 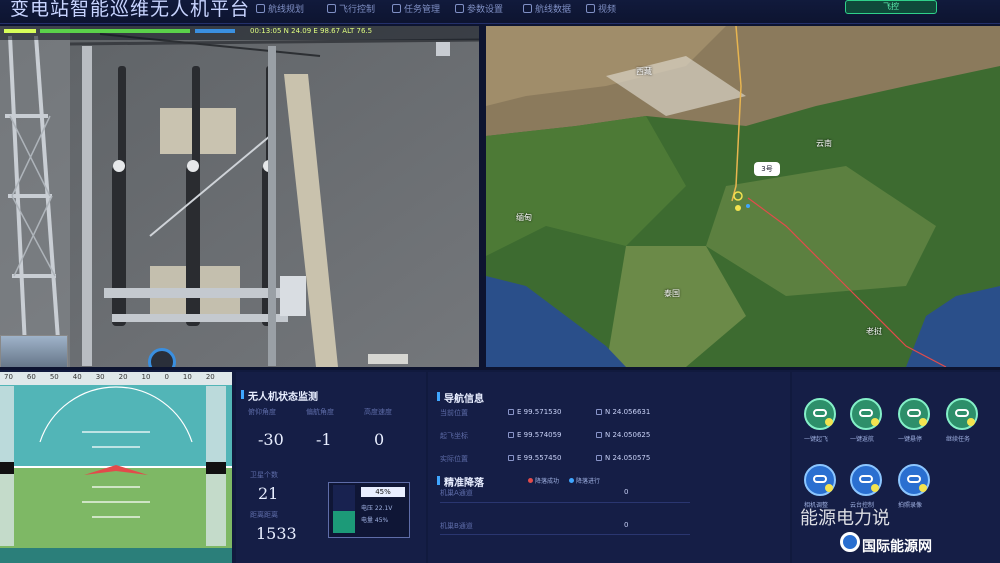 What do you see at coordinates (875, 488) in the screenshot?
I see `gimbal-sub-icon` at bounding box center [875, 488].